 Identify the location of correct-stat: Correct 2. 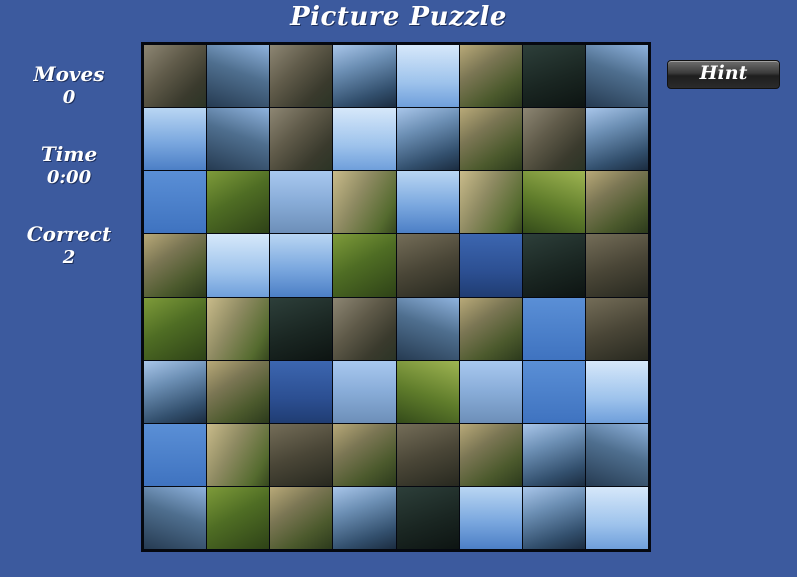
(69, 246).